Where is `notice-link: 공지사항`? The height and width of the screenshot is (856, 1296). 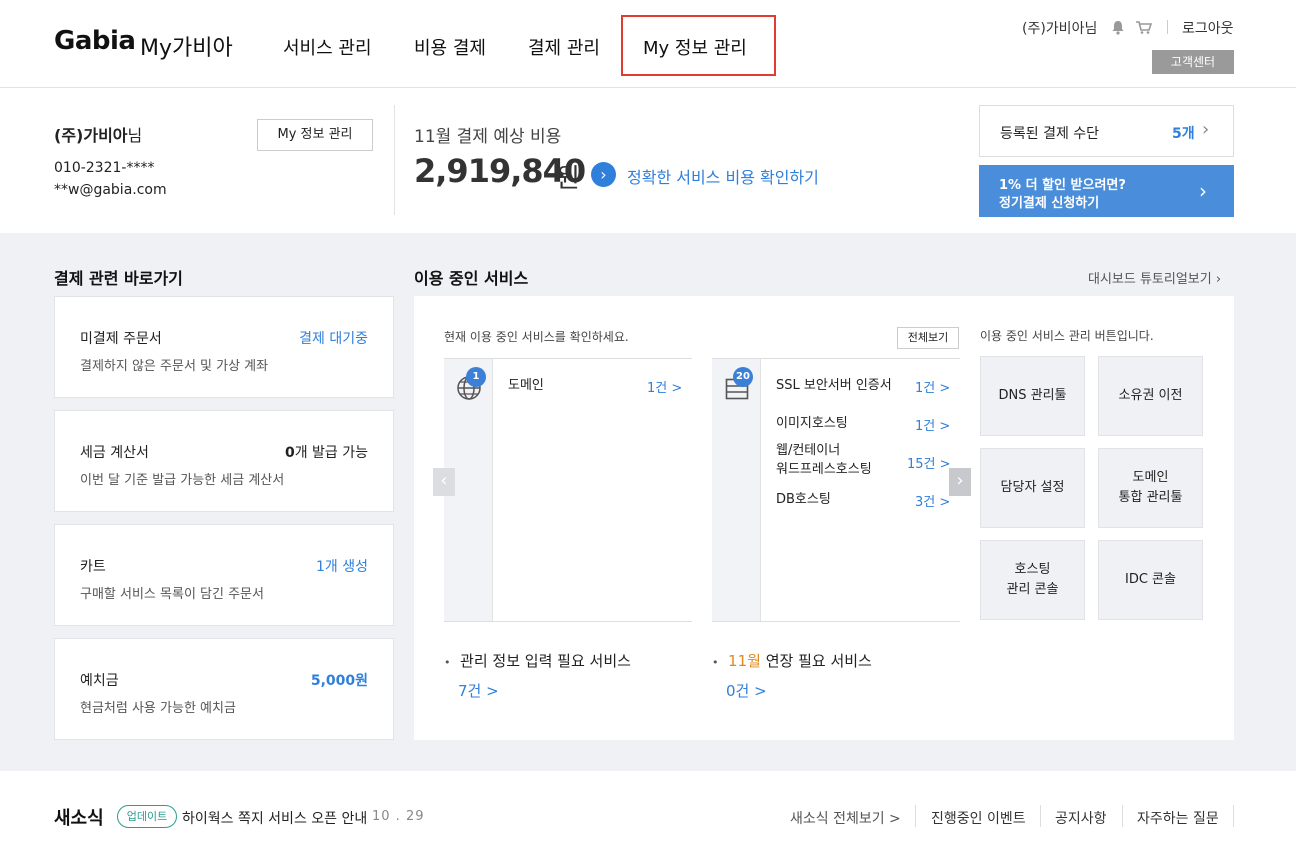
notice-link: 공지사항 is located at coordinates (1081, 818).